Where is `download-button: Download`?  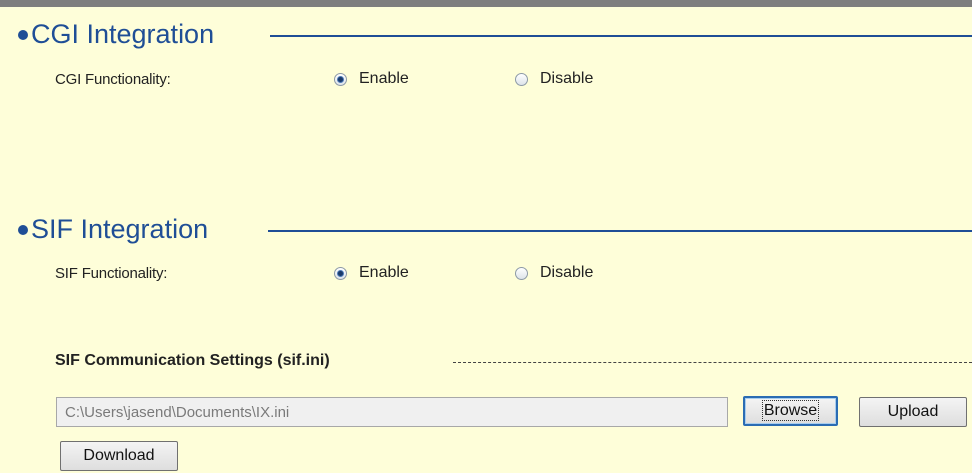 download-button: Download is located at coordinates (119, 456).